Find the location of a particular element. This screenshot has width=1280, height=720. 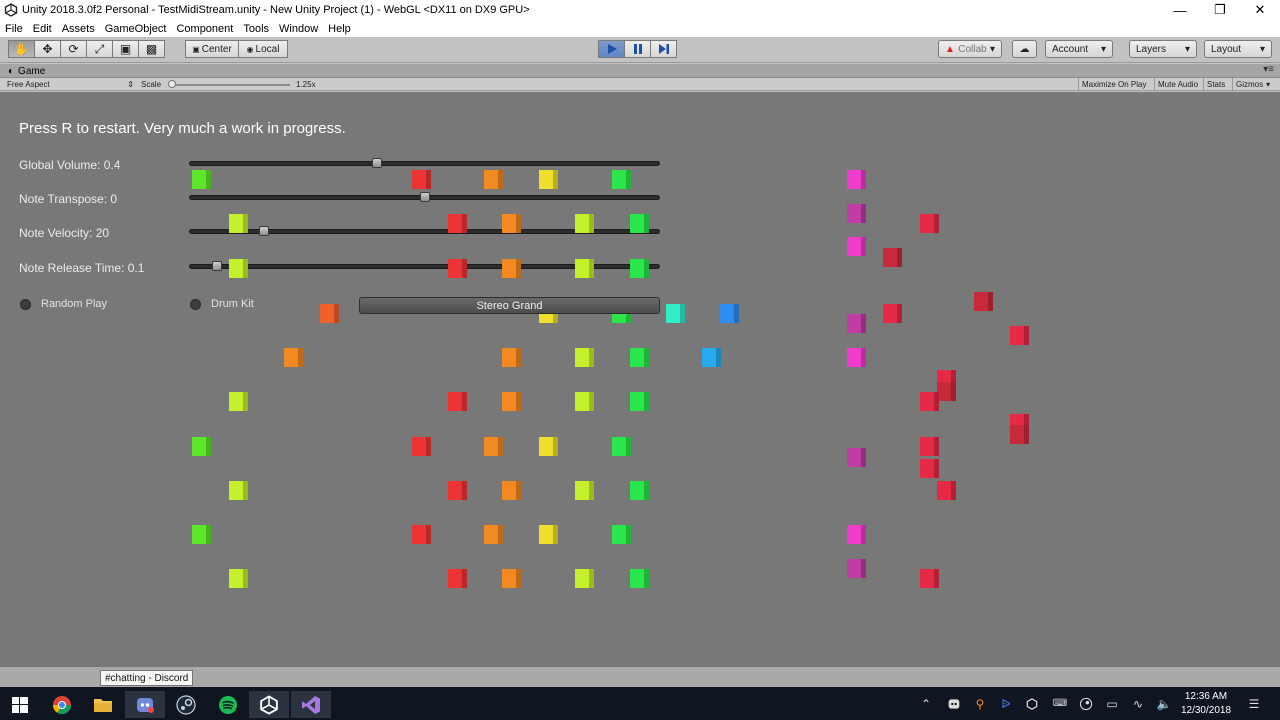

cloud-icon: ☁ is located at coordinates (1024, 49).